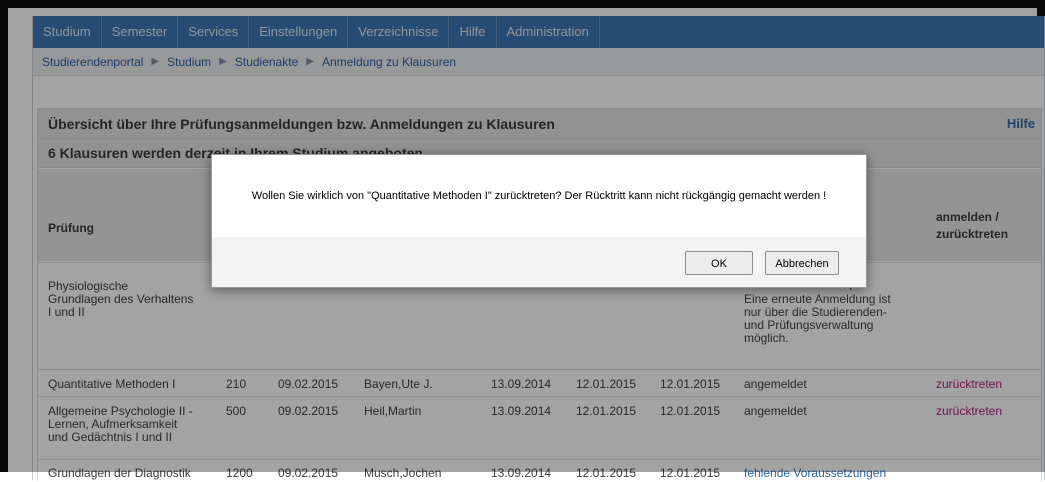 This screenshot has width=1045, height=482. Describe the element at coordinates (802, 263) in the screenshot. I see `cancel-button: Abbrechen` at that location.